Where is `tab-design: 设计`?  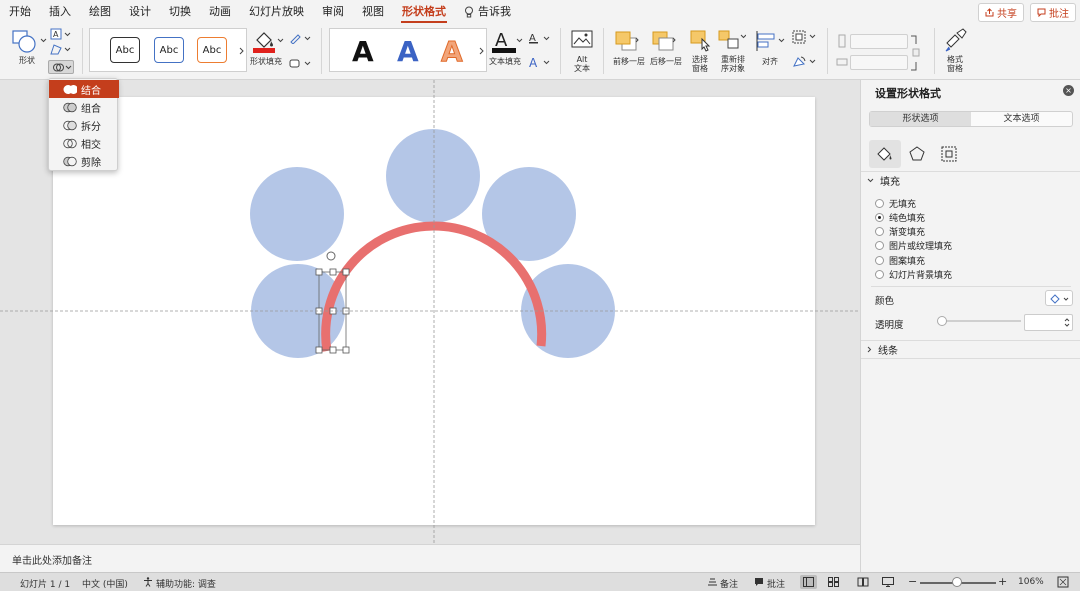
tab-design: 设计 is located at coordinates (140, 12).